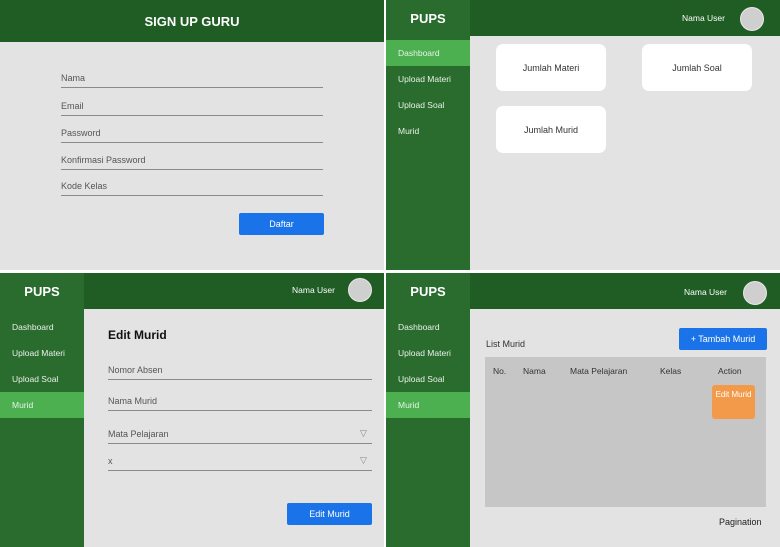 This screenshot has height=547, width=780. What do you see at coordinates (599, 371) in the screenshot?
I see `column-header-mata-pelajaran: Mata Pelajaran` at bounding box center [599, 371].